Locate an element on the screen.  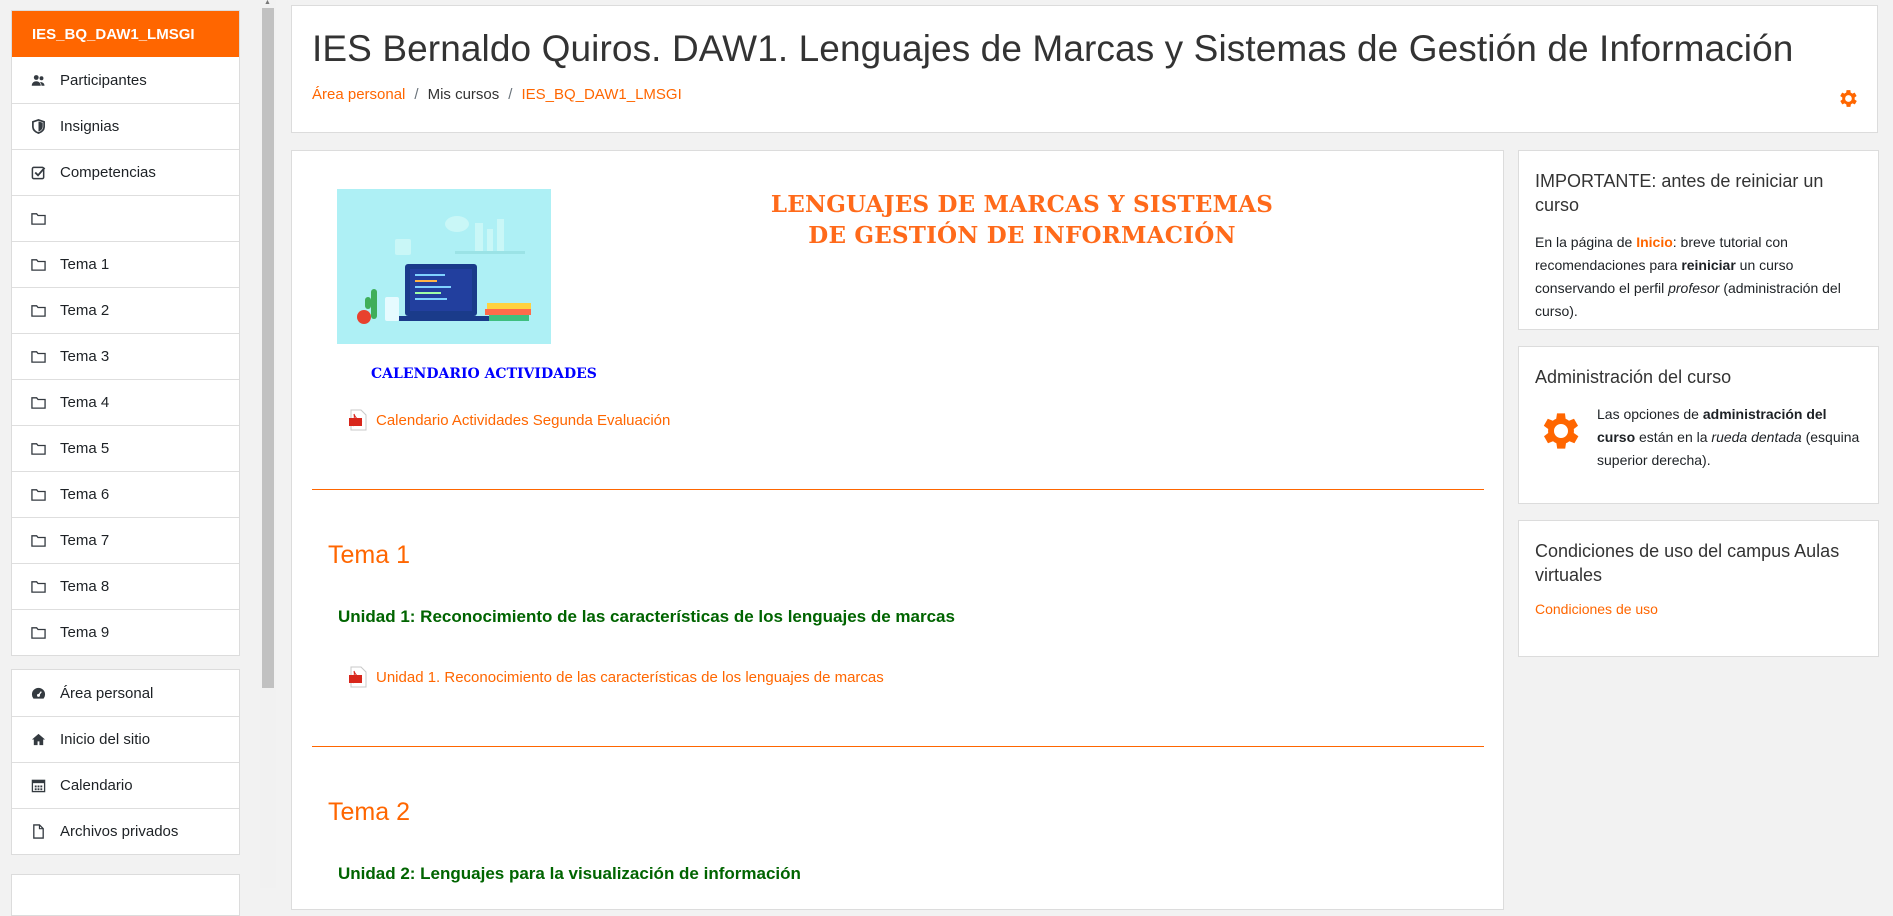
nav-item-tema-4: Tema 4 is located at coordinates (125, 402).